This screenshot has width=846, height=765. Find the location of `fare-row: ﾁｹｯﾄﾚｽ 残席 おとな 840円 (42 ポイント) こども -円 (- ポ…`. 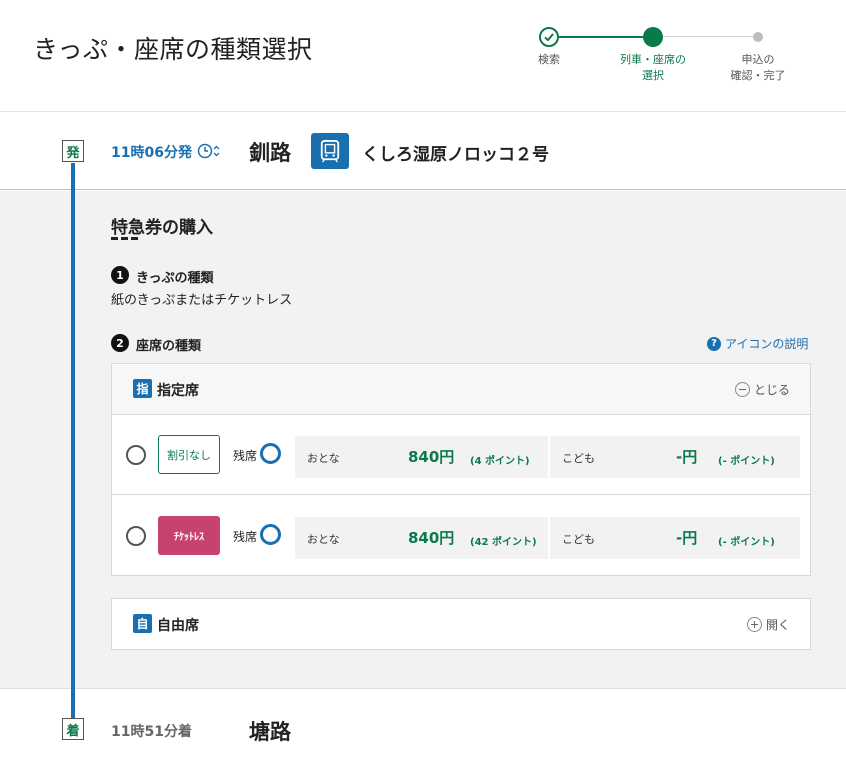

fare-row: ﾁｹｯﾄﾚｽ 残席 おとな 840円 (42 ポイント) こども -円 (- ポ… is located at coordinates (461, 536).